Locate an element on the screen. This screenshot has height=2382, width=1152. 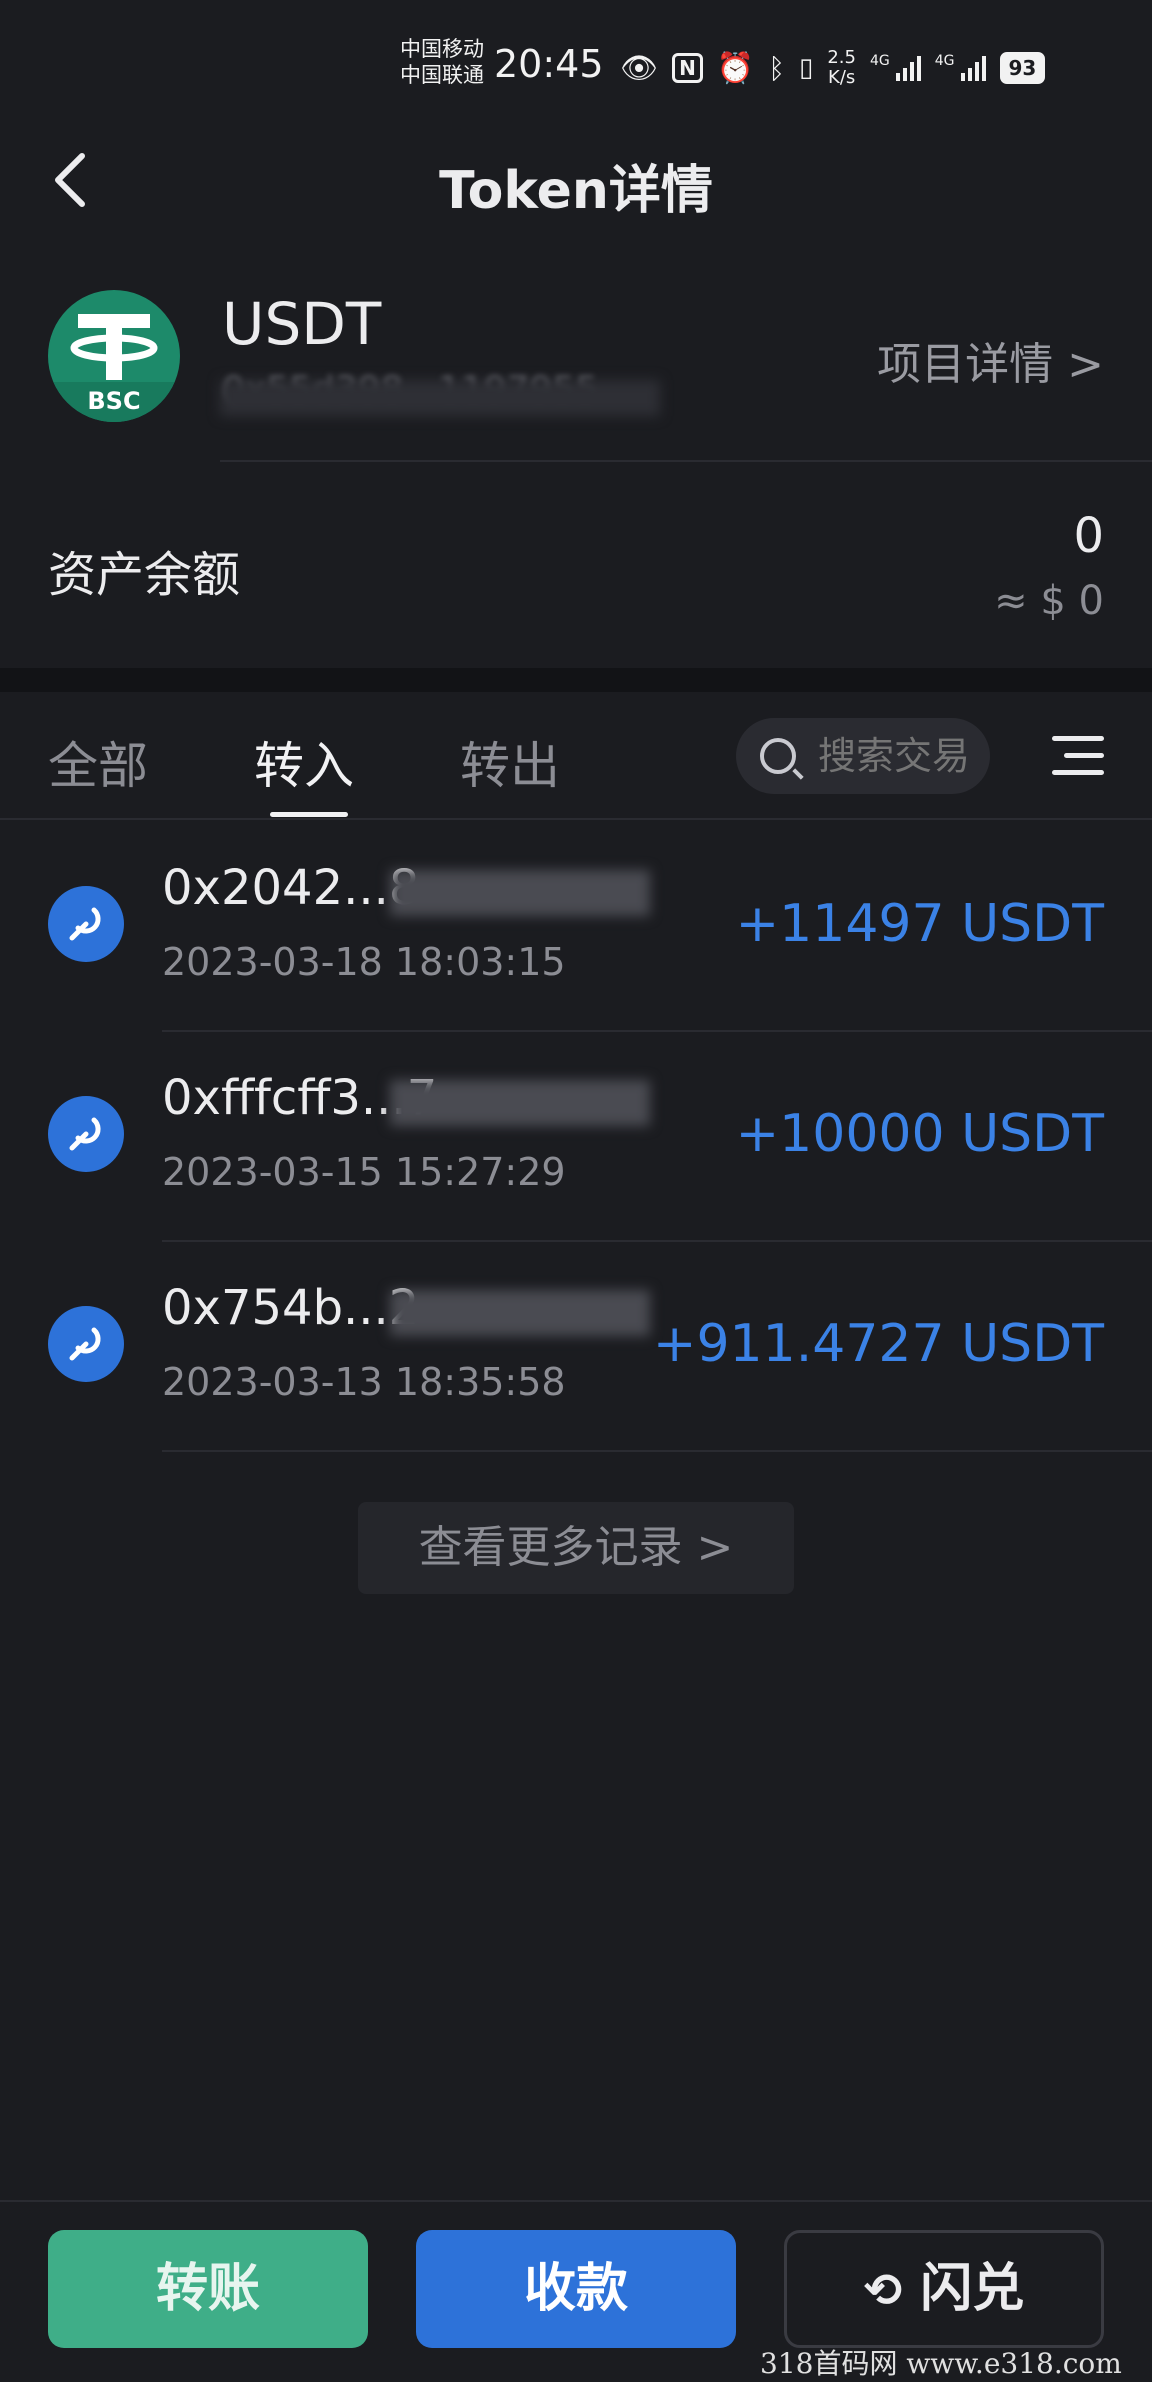
signal-2-icon is located at coordinates (973, 68).